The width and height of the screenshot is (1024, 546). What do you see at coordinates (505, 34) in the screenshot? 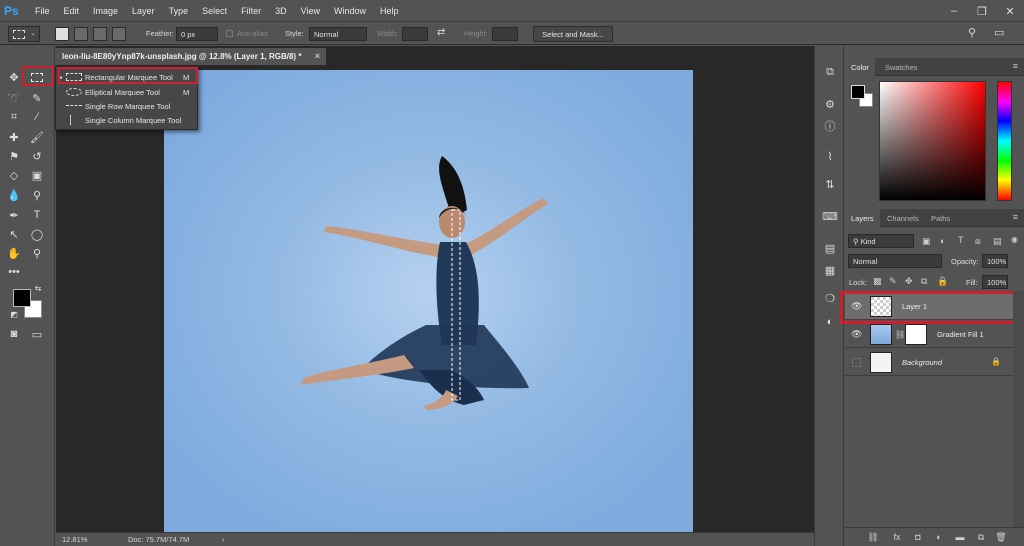
I see `height-input` at bounding box center [505, 34].